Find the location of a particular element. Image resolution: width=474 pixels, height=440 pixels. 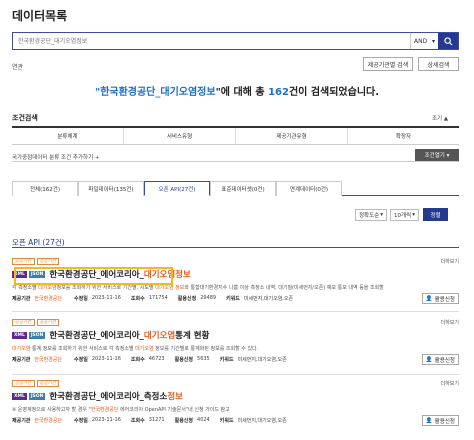

item-title-highlight: 정보 is located at coordinates (175, 397).